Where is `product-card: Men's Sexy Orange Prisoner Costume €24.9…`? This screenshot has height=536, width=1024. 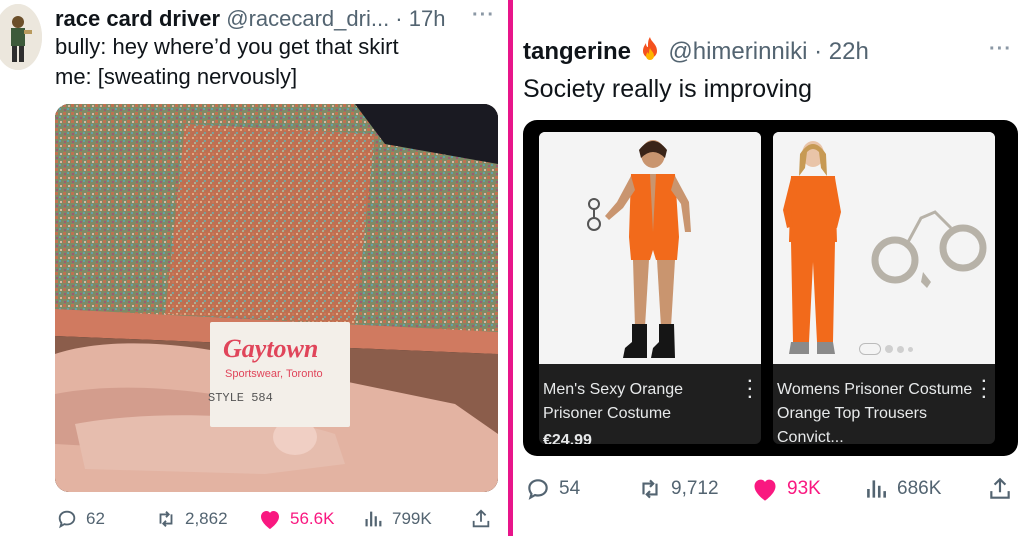
product-card: Men's Sexy Orange Prisoner Costume €24.9… is located at coordinates (650, 288).